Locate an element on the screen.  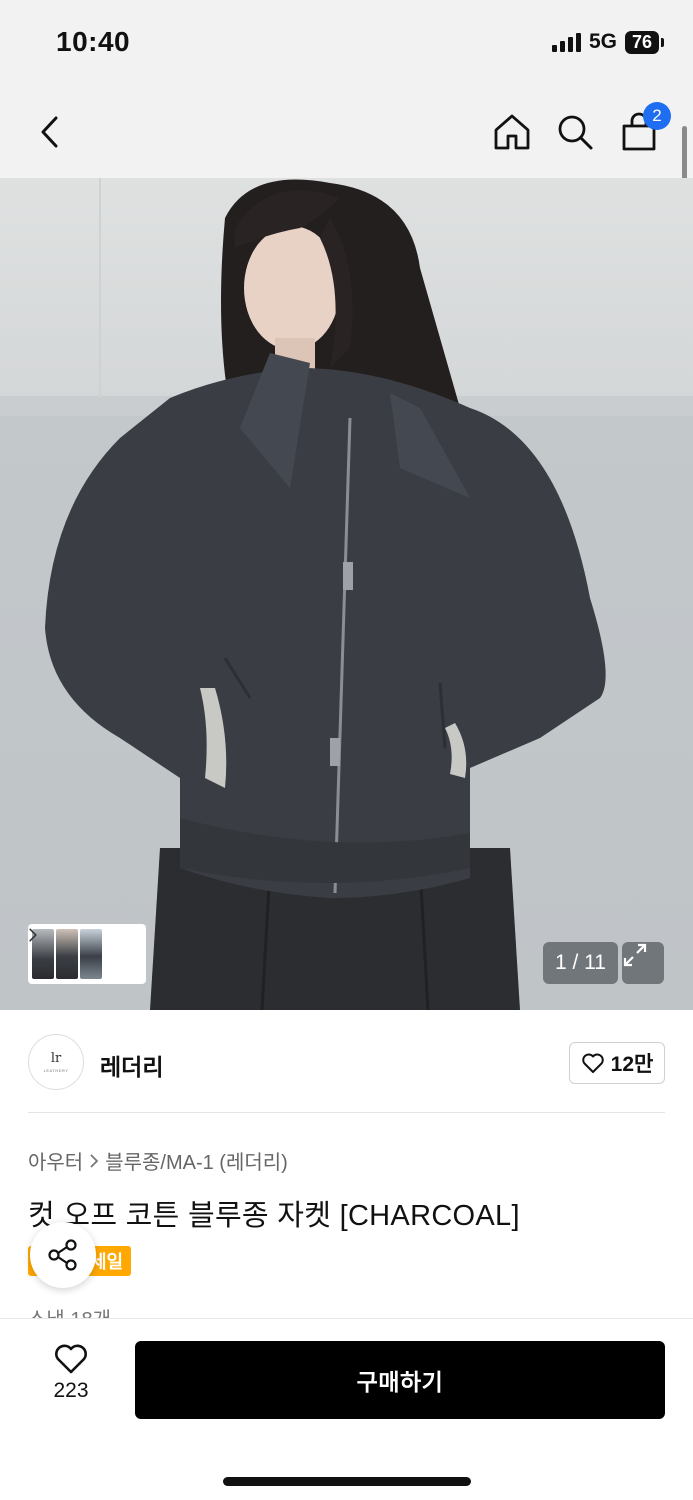
home-indicator is located at coordinates (347, 1481).